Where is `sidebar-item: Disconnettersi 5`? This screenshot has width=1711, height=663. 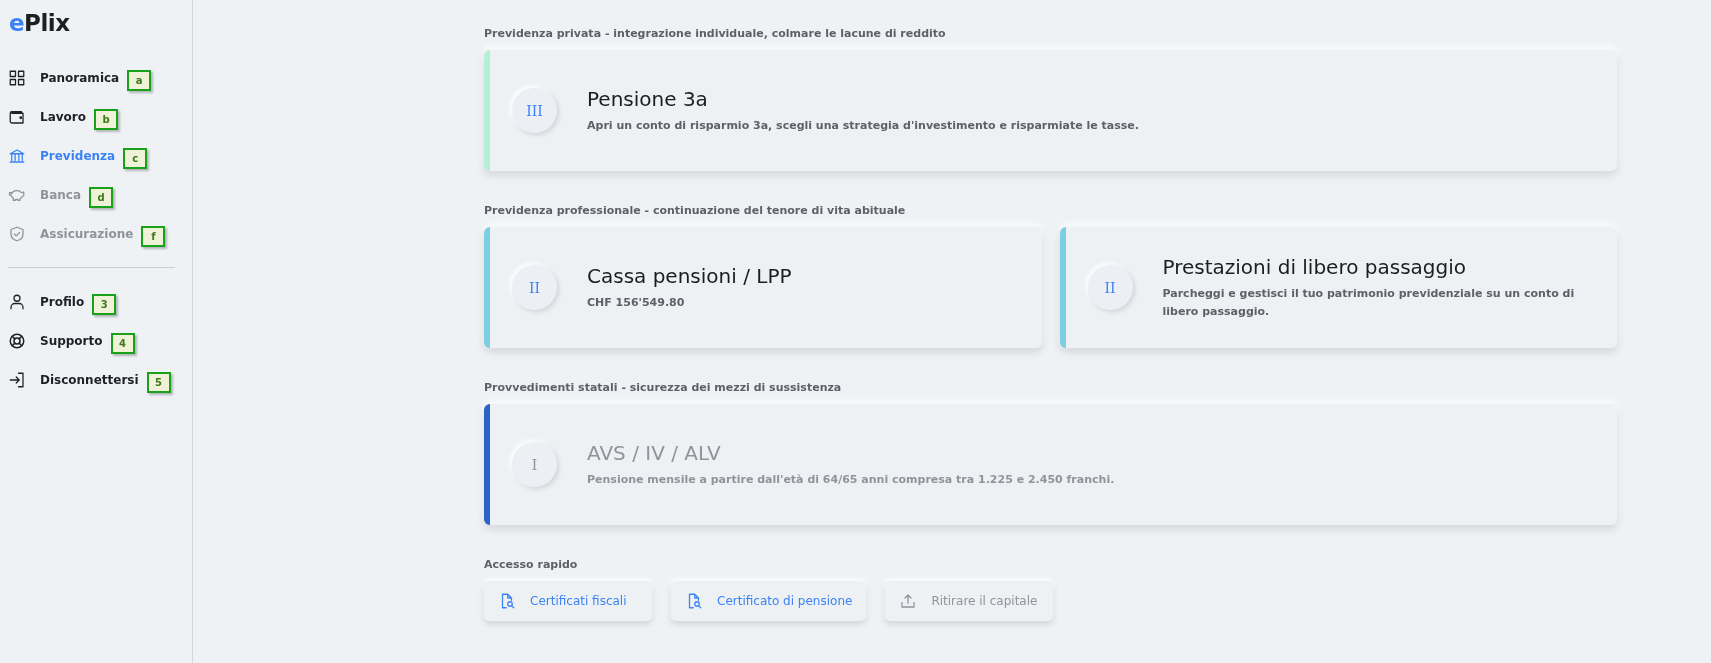 sidebar-item: Disconnettersi 5 is located at coordinates (91, 379).